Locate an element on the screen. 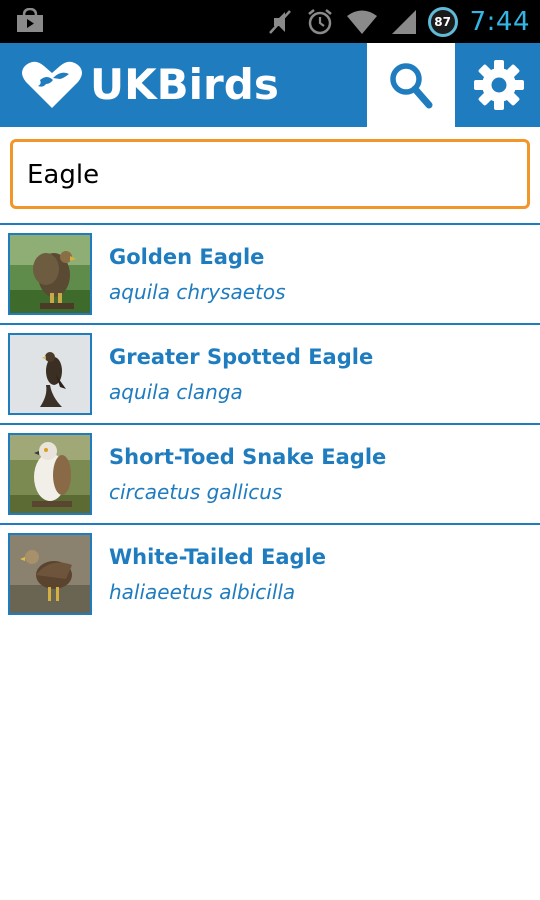  search-field is located at coordinates (270, 174).